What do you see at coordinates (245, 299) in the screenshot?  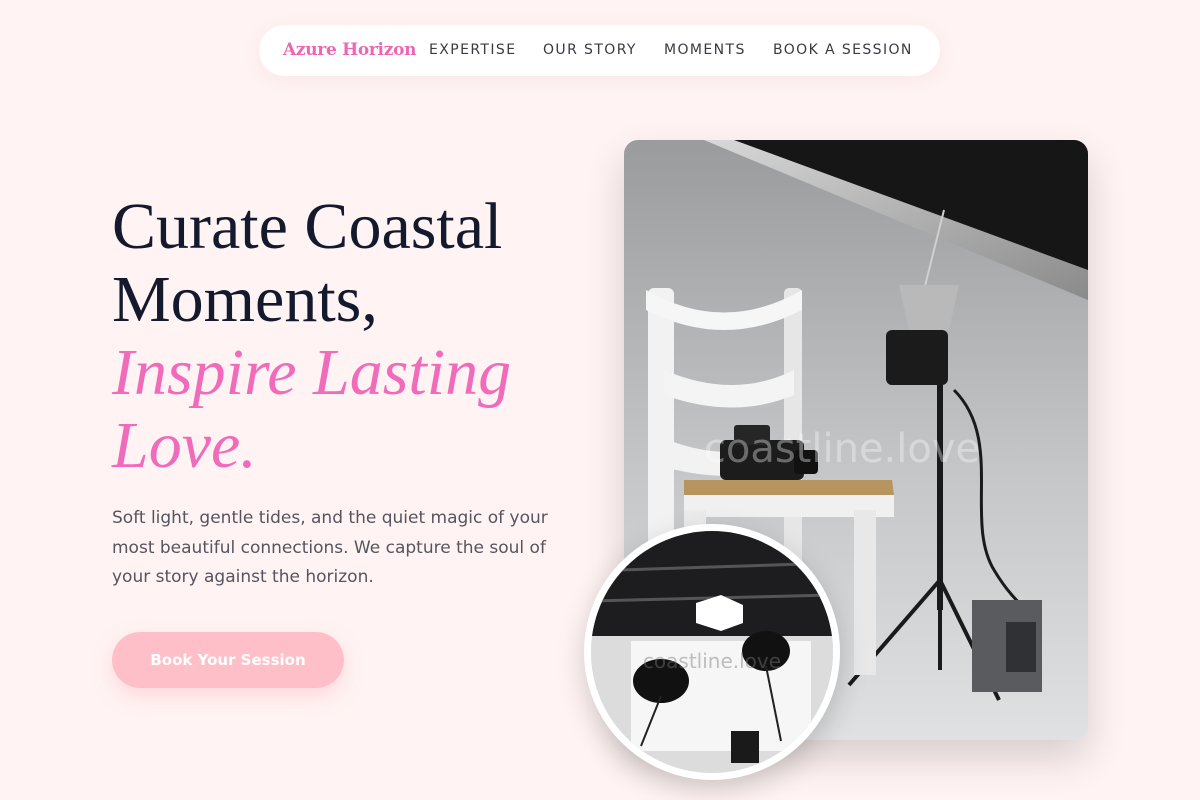 I see `headline-line-2: Moments,` at bounding box center [245, 299].